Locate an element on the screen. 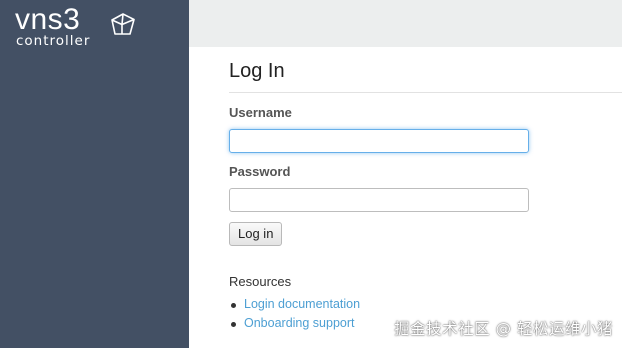 This screenshot has height=348, width=622. brand-subtitle: controller is located at coordinates (53, 41).